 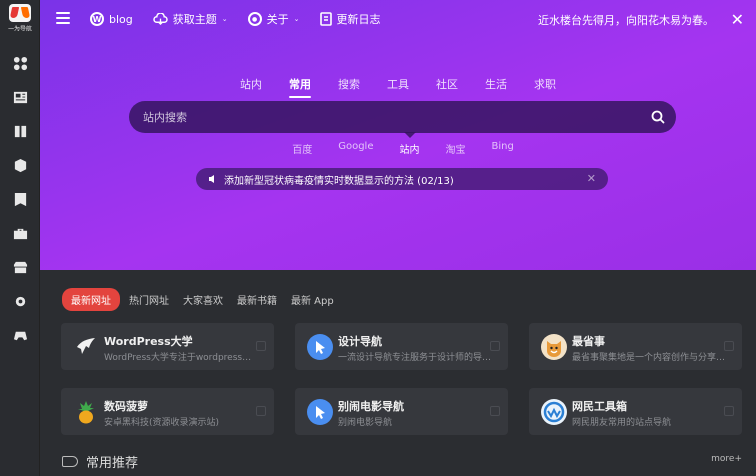 I want to click on wordpress-university-icon, so click(x=86, y=347).